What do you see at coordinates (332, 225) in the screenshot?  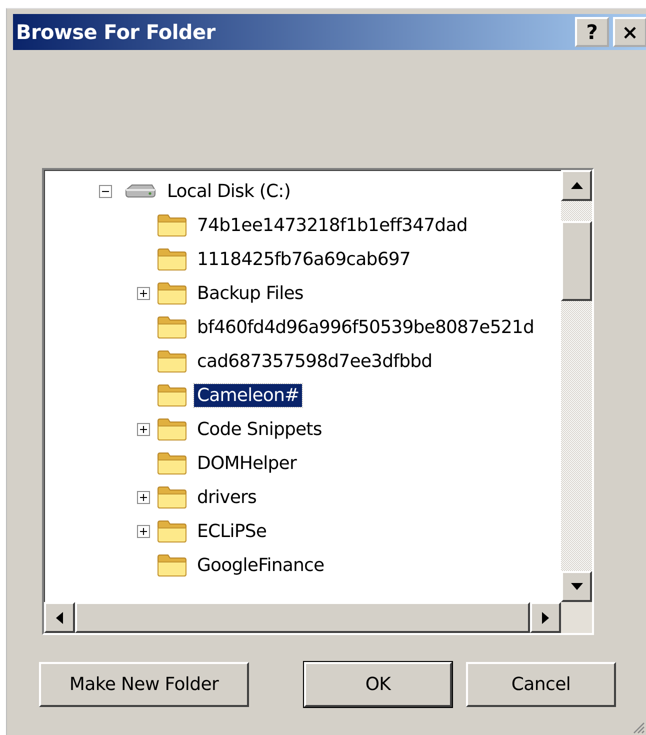 I see `tree-item: 74b1ee1473218f1b1eff347dad` at bounding box center [332, 225].